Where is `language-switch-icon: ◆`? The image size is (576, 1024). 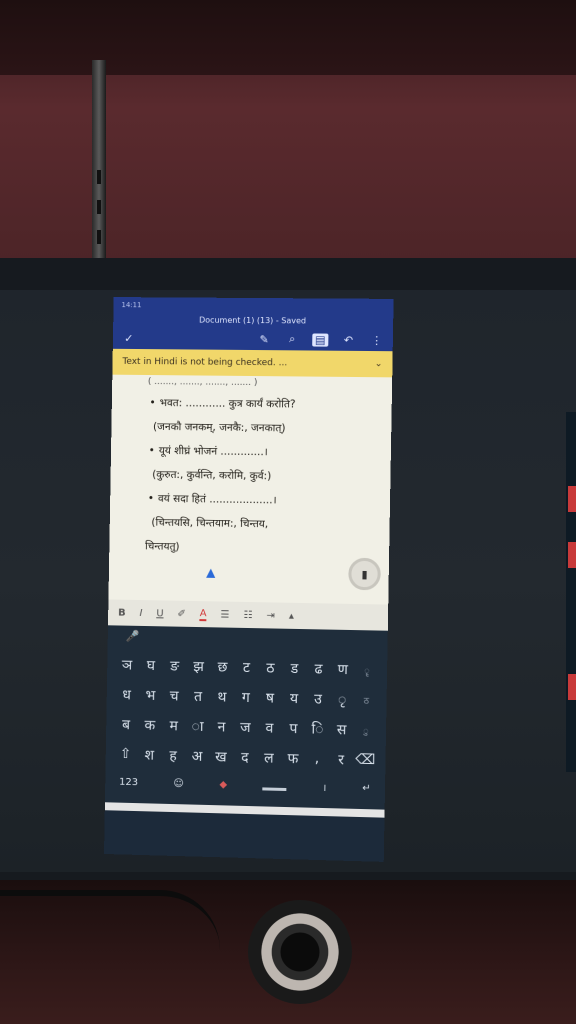
language-switch-icon: ◆ is located at coordinates (223, 784).